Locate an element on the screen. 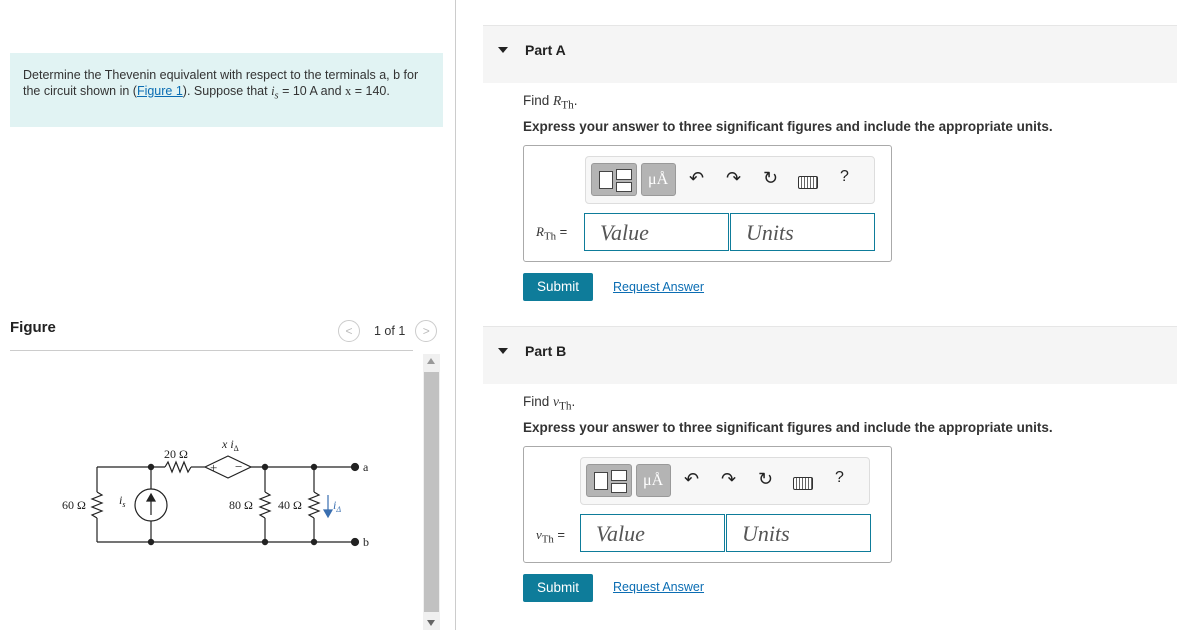 This screenshot has height=630, width=1177. current-arrow-head is located at coordinates (328, 514).